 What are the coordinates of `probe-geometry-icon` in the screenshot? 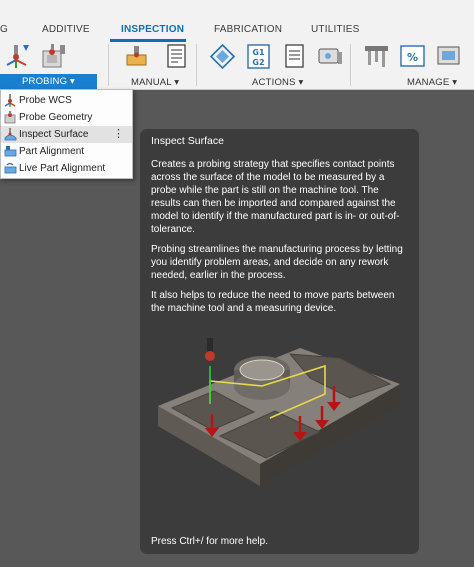 It's located at (10, 117).